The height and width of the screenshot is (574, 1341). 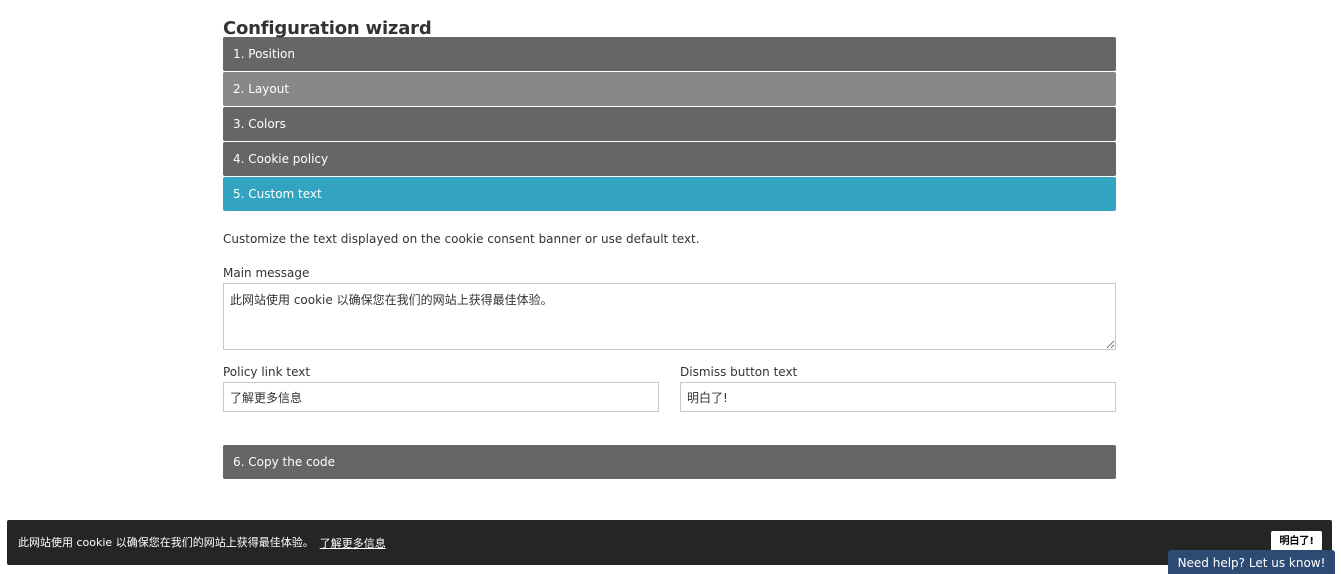 What do you see at coordinates (267, 372) in the screenshot?
I see `policy-link-label: Policy link text` at bounding box center [267, 372].